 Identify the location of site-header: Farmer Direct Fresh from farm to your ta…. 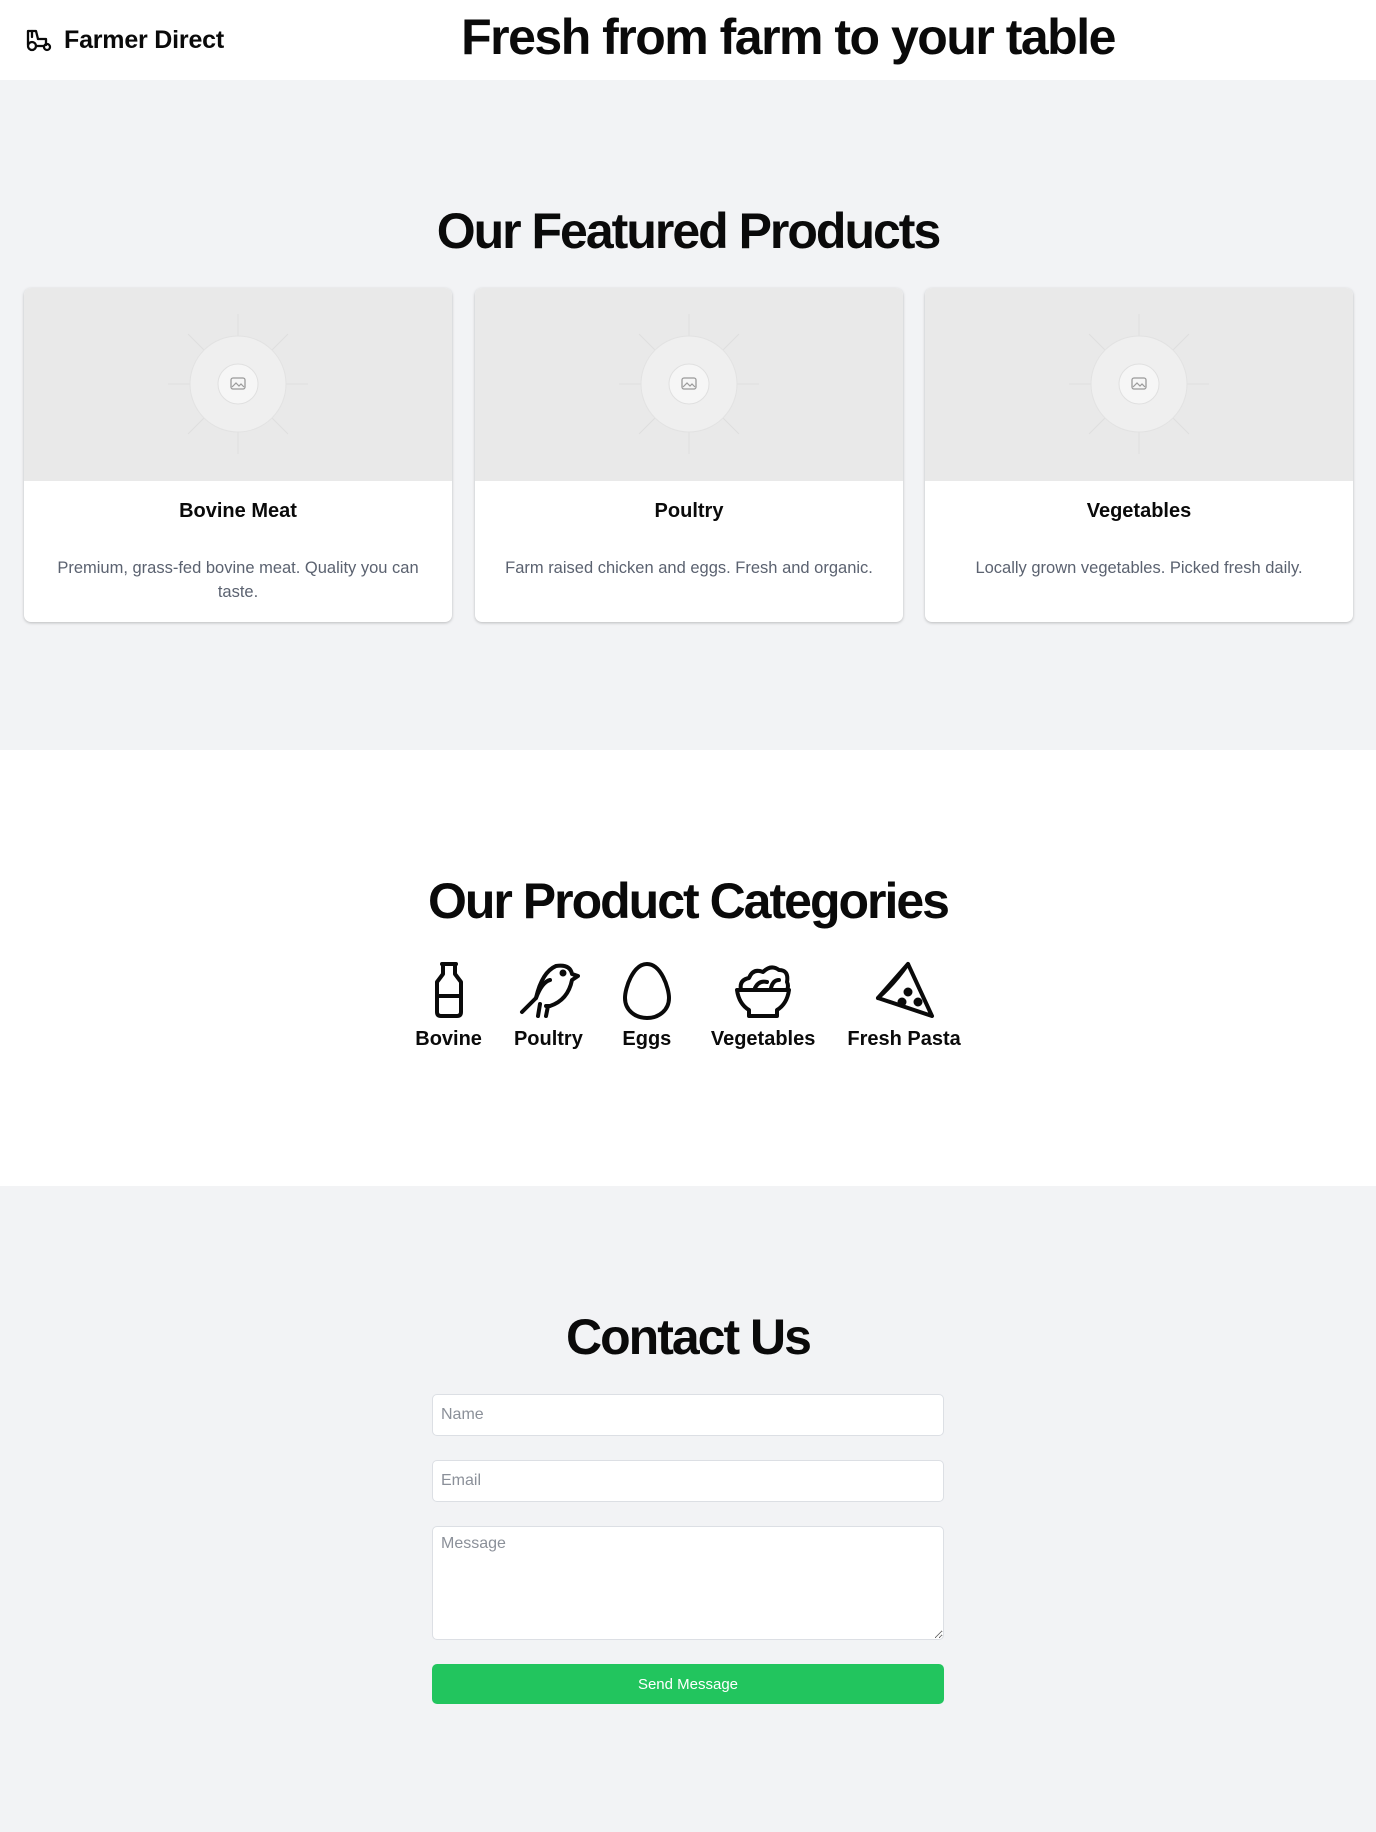
(688, 40).